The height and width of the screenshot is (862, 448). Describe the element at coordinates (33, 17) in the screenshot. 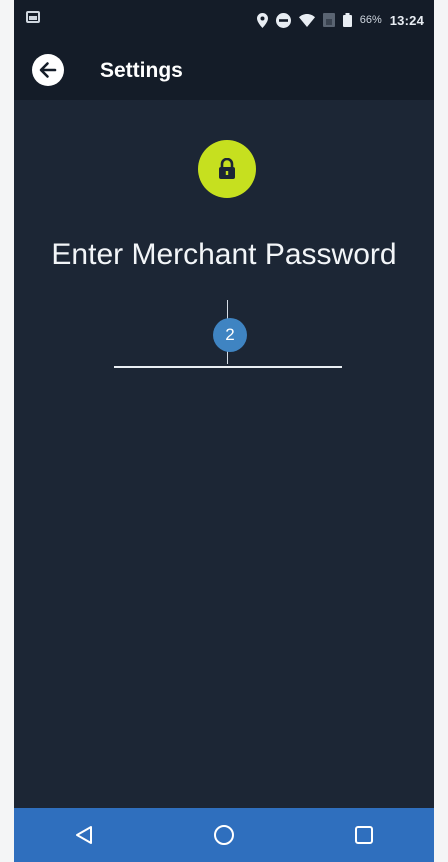

I see `image-notification-icon` at that location.